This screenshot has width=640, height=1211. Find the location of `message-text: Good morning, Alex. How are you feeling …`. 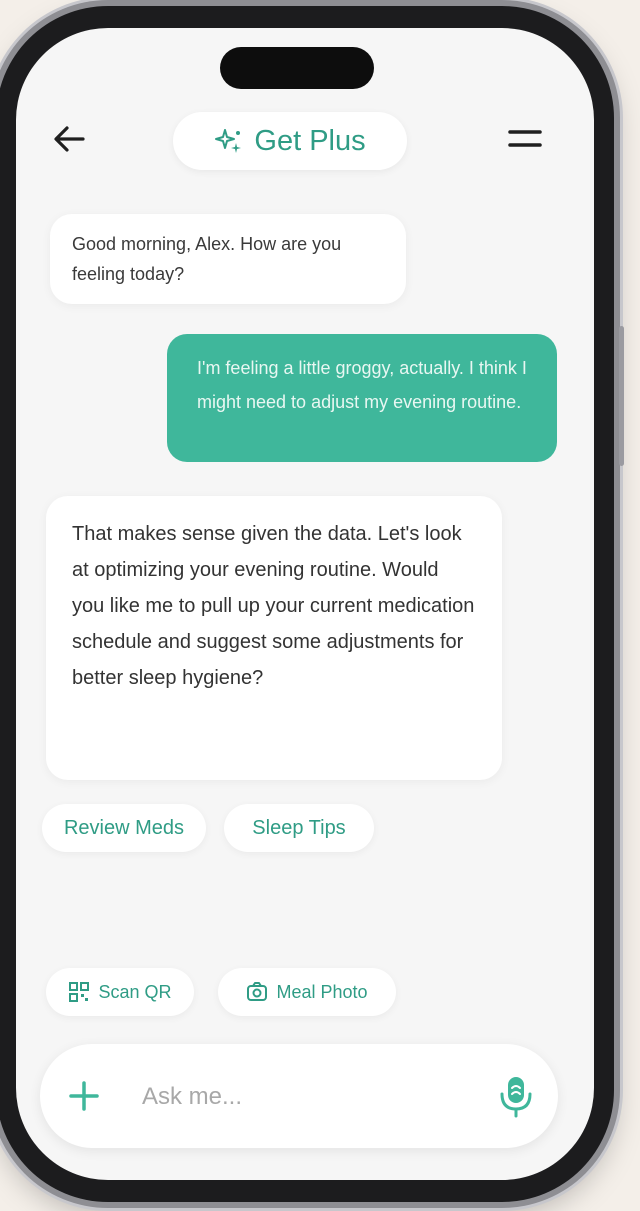

message-text: Good morning, Alex. How are you feeling … is located at coordinates (207, 259).